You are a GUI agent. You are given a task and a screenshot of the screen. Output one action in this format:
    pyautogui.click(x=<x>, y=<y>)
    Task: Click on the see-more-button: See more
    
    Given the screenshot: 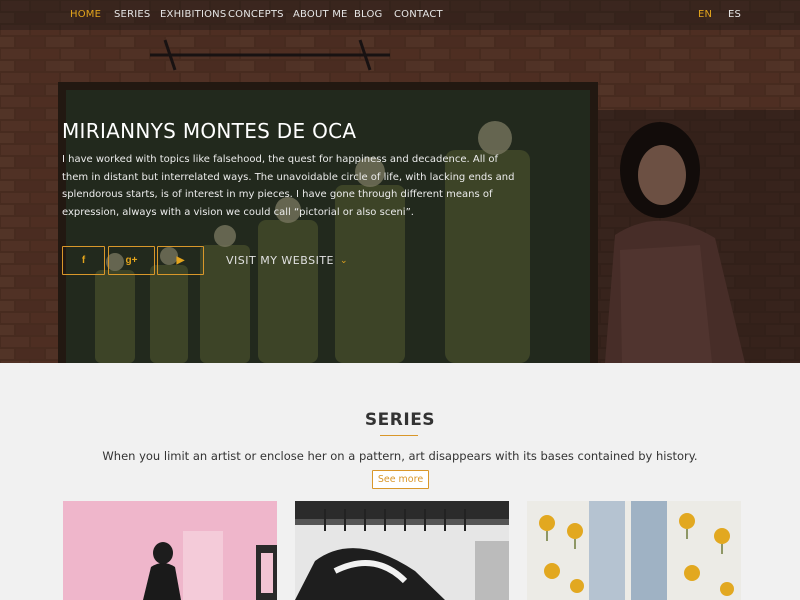 What is the action you would take?
    pyautogui.click(x=400, y=479)
    